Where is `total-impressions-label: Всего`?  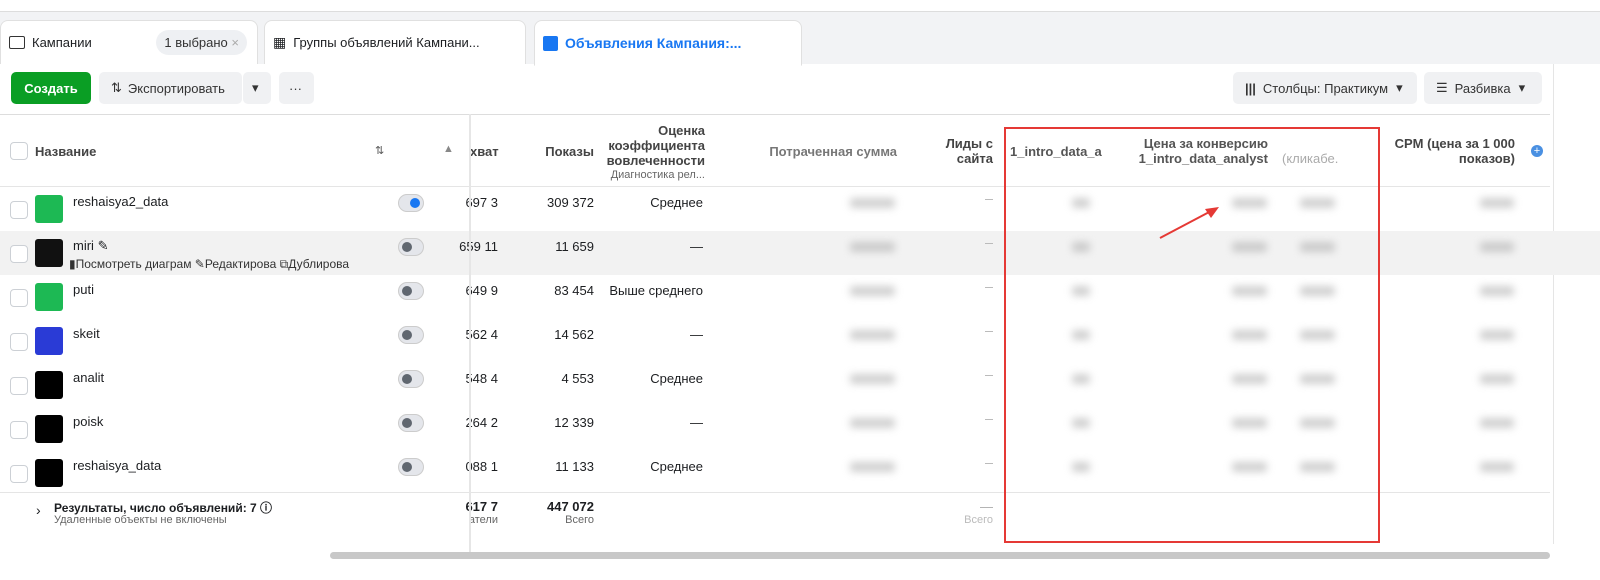
total-impressions-label: Всего is located at coordinates (579, 520).